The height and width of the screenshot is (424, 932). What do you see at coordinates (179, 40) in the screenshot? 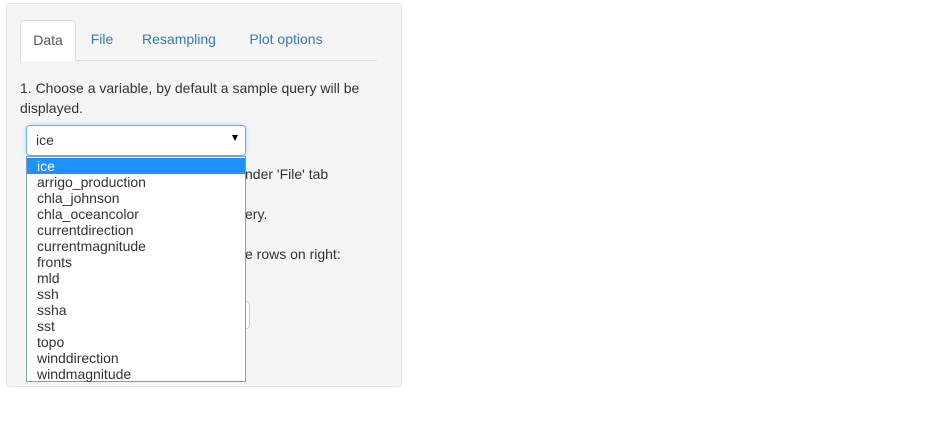
I see `tab-resampling: Resampling` at bounding box center [179, 40].